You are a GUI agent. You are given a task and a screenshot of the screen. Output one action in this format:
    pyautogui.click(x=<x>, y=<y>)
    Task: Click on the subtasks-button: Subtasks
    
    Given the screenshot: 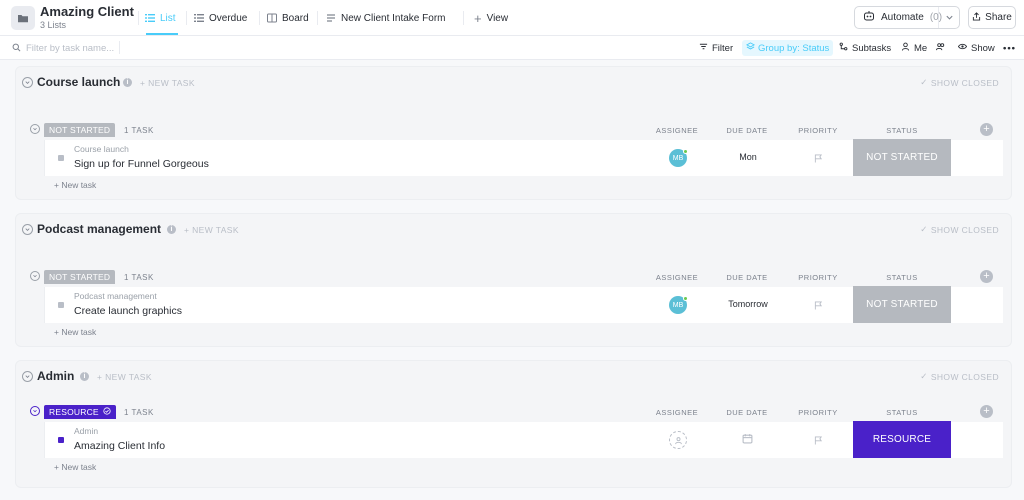 What is the action you would take?
    pyautogui.click(x=865, y=48)
    